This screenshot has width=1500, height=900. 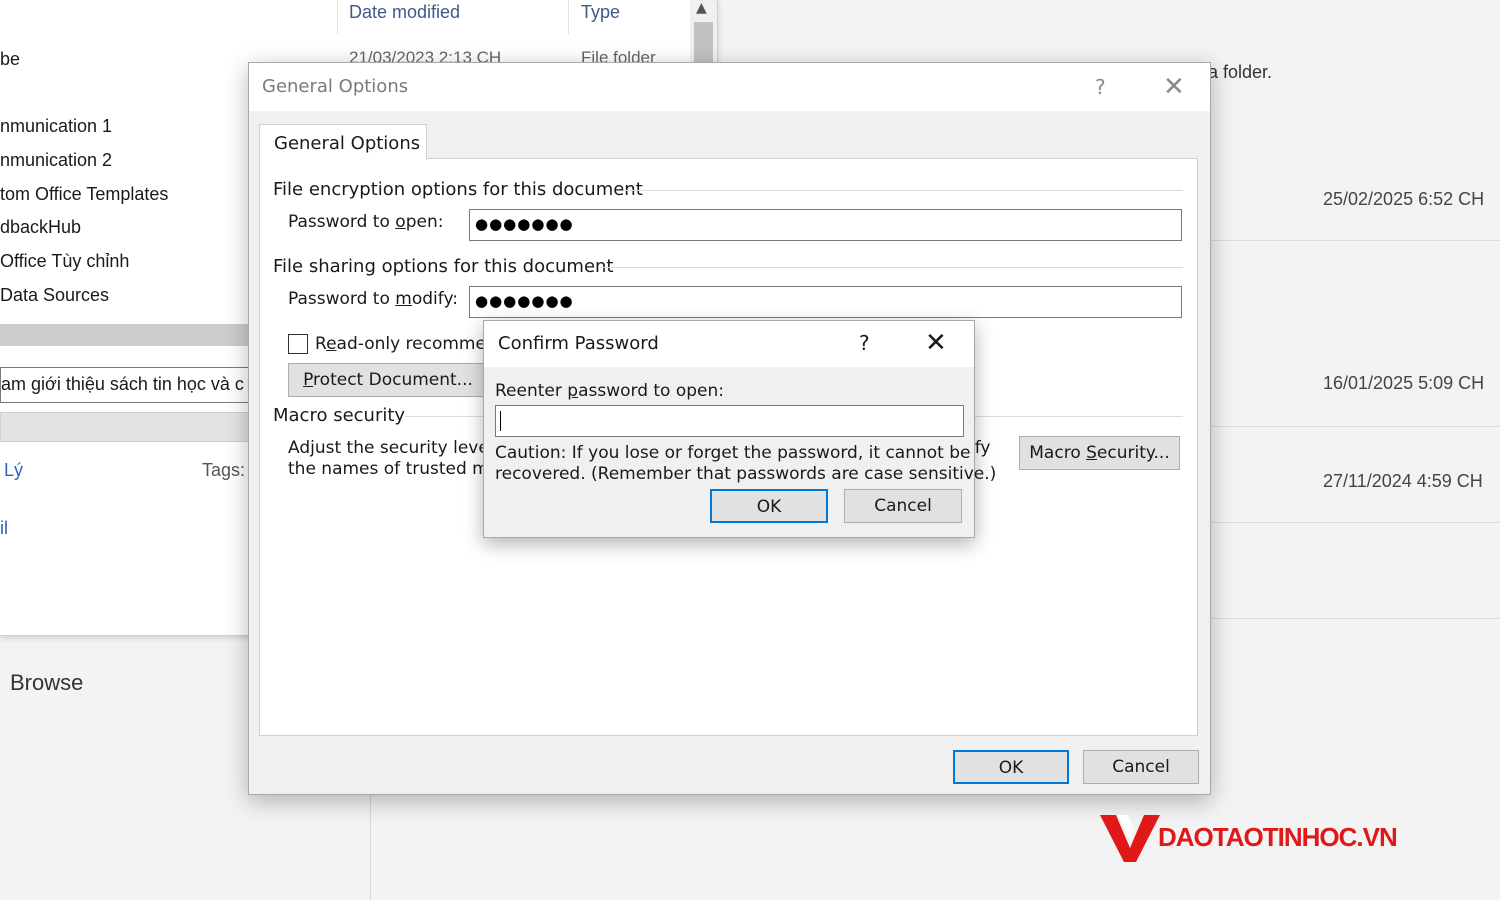 I want to click on password-modify-field: ●●●●●●●, so click(x=825, y=302).